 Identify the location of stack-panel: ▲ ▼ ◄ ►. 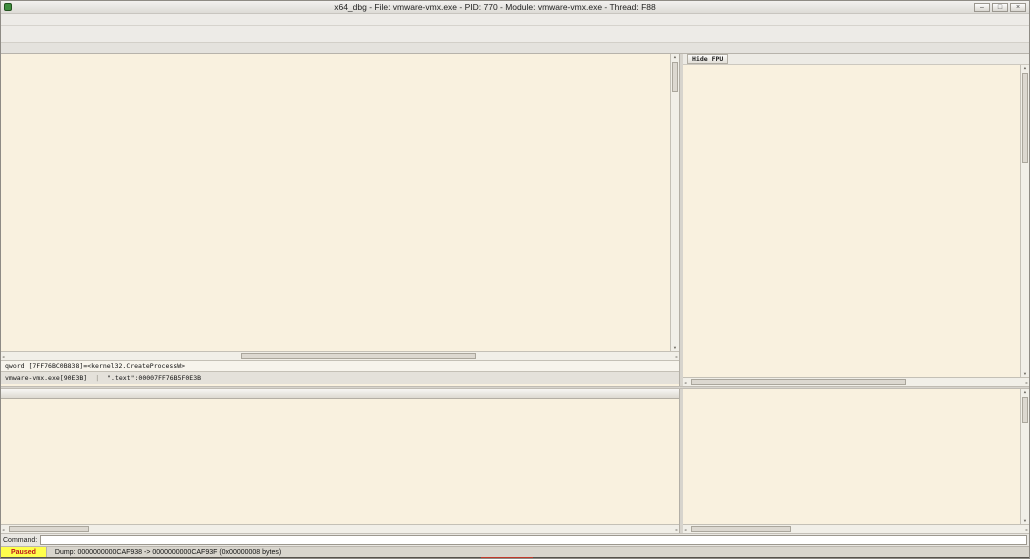
(856, 461).